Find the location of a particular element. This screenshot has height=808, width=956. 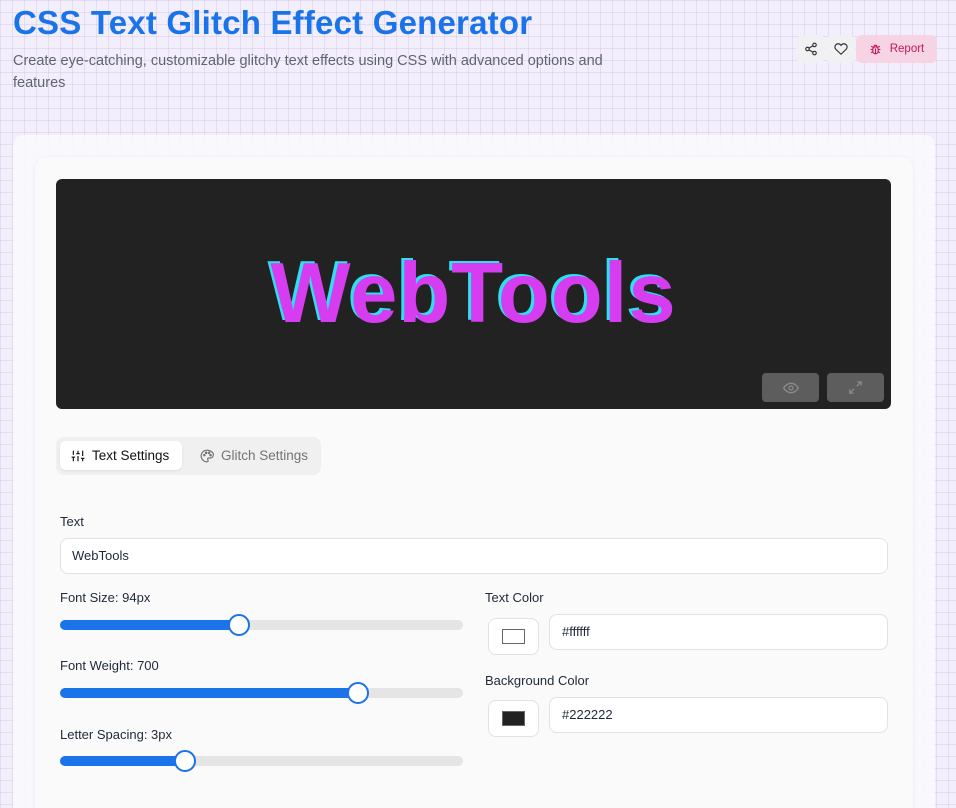

share-icon is located at coordinates (810, 49).